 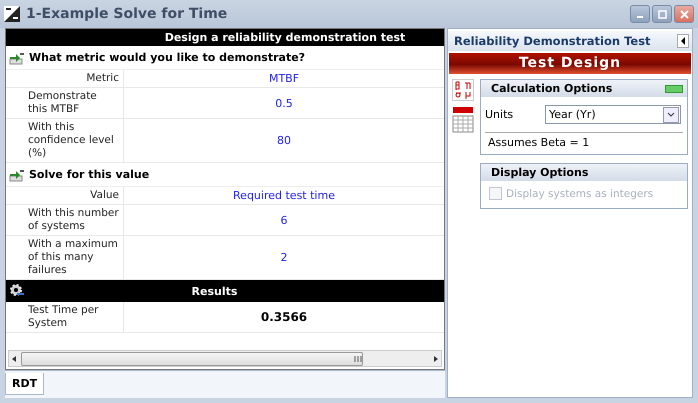 I want to click on result-value: 0.3566, so click(x=284, y=317).